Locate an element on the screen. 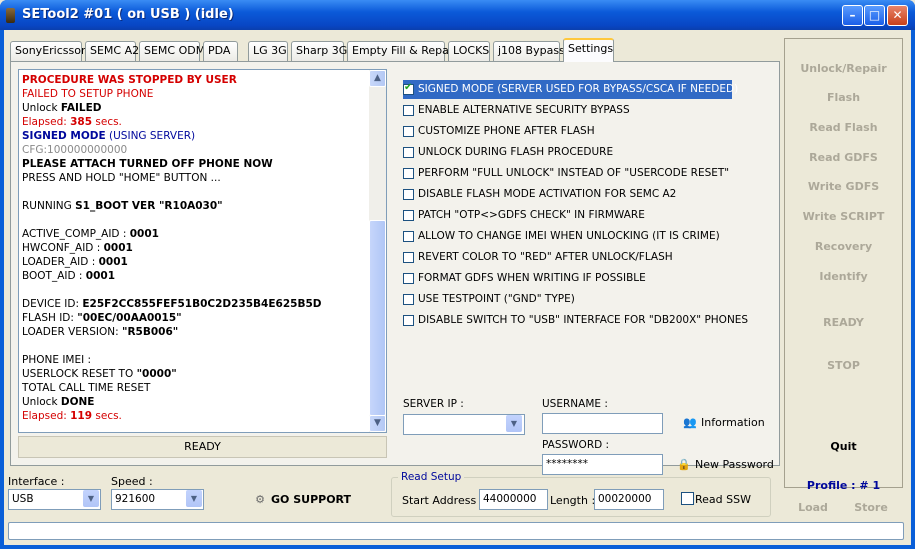 This screenshot has width=915, height=549. tab-semc-odm: SEMC ODM is located at coordinates (172, 51).